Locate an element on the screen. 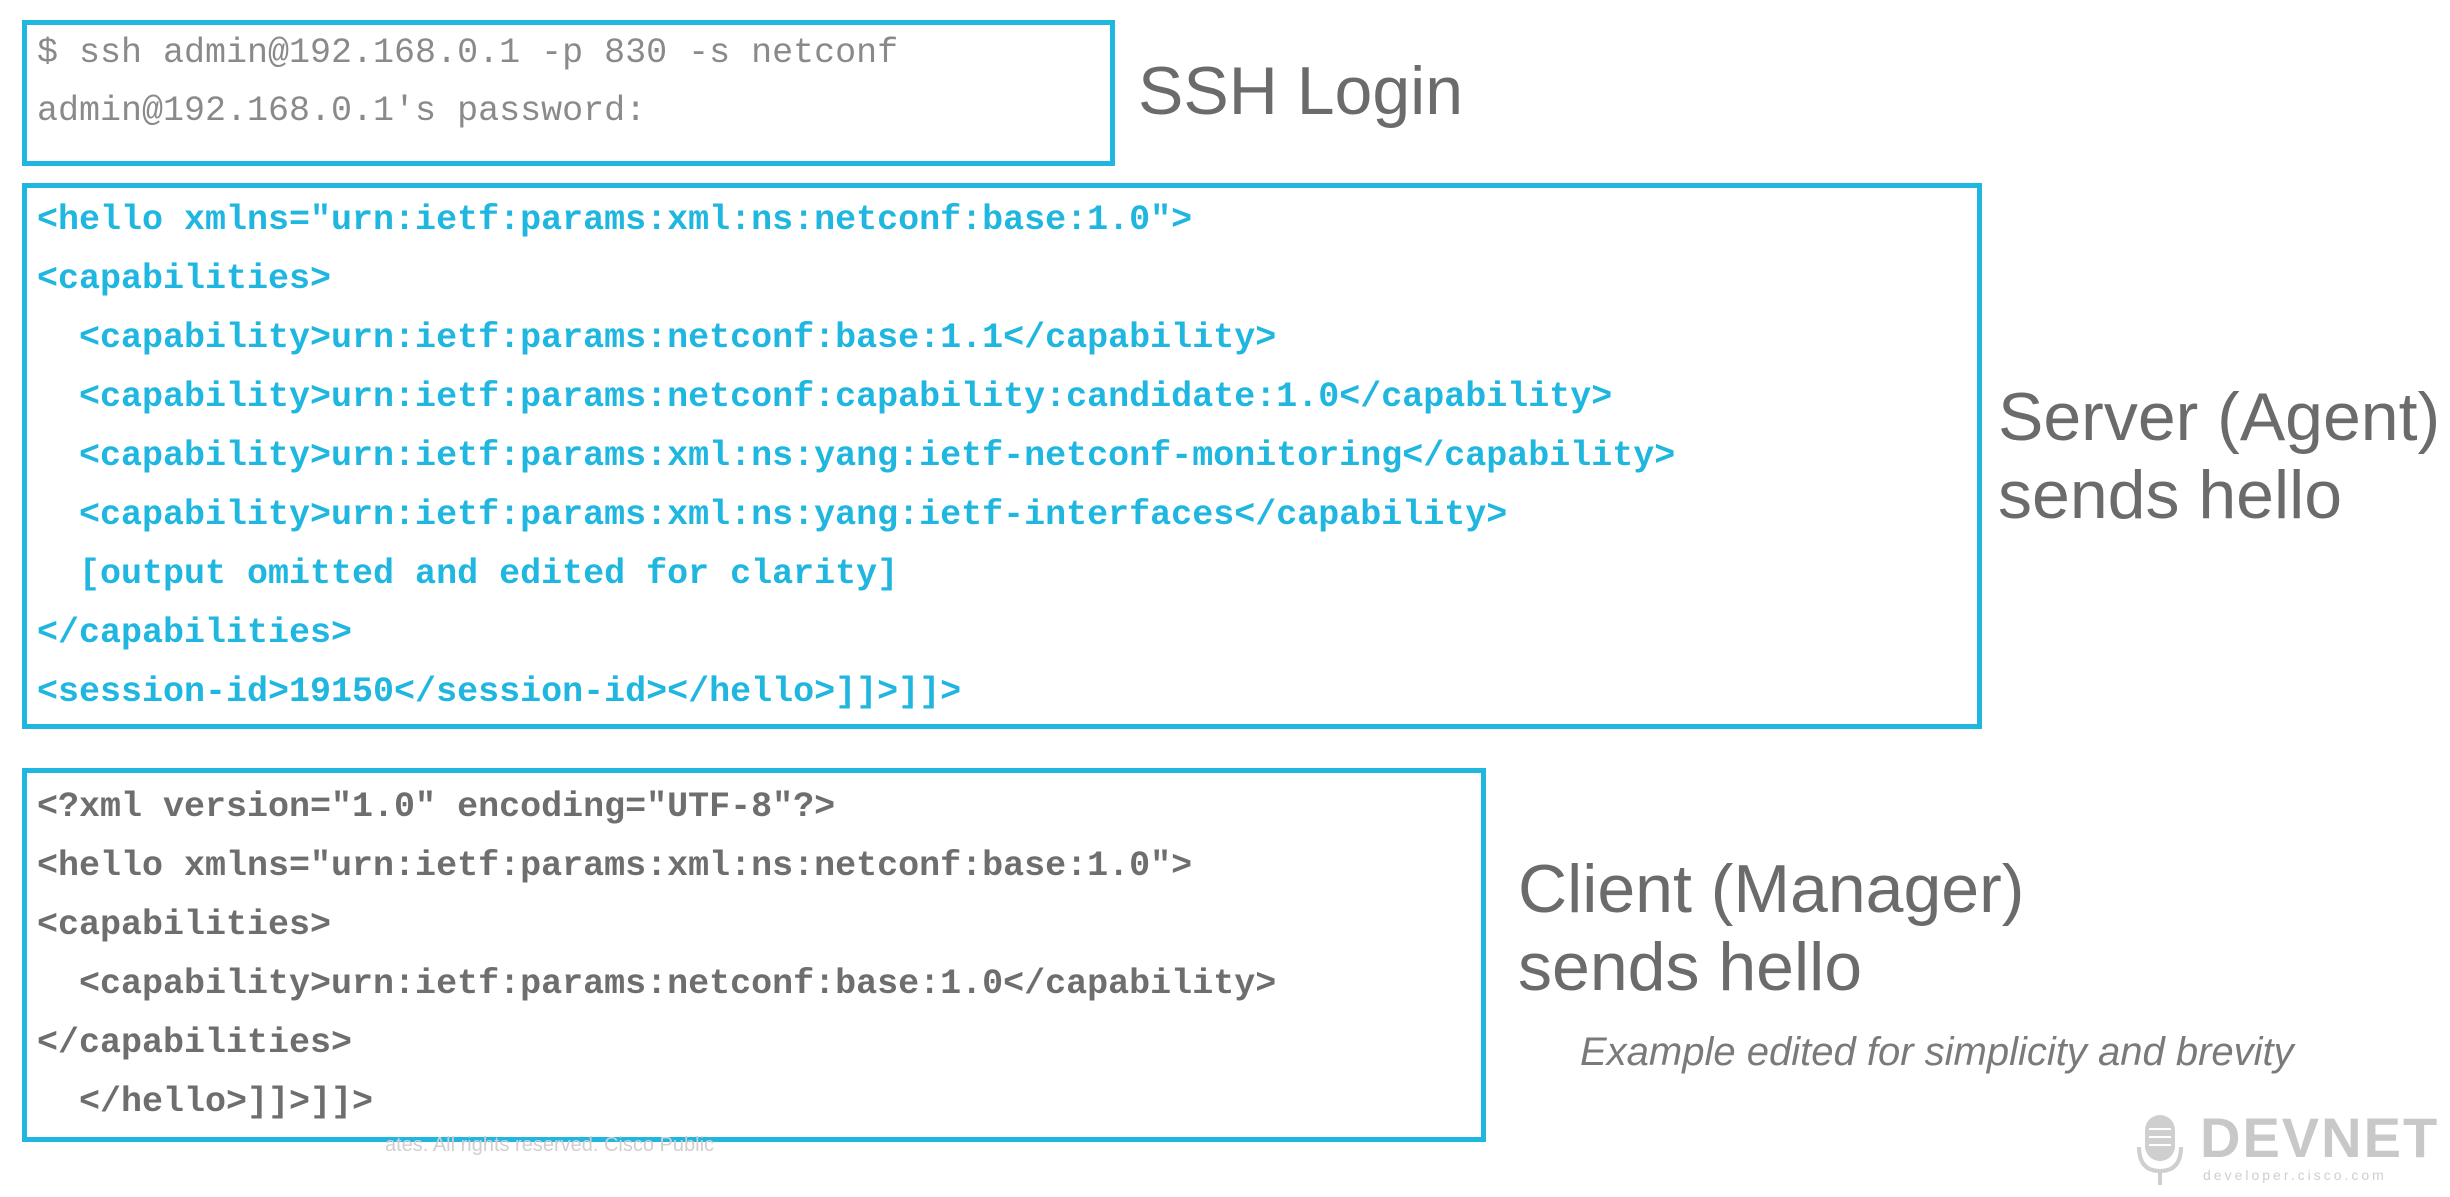 Image resolution: width=2450 pixels, height=1197 pixels. server-label-line1: Server (Agent) is located at coordinates (2219, 417).